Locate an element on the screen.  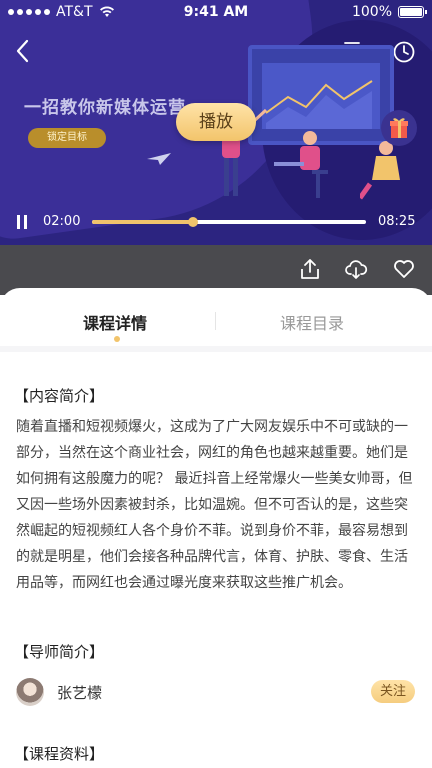
paper-plane-icon is located at coordinates (159, 159).